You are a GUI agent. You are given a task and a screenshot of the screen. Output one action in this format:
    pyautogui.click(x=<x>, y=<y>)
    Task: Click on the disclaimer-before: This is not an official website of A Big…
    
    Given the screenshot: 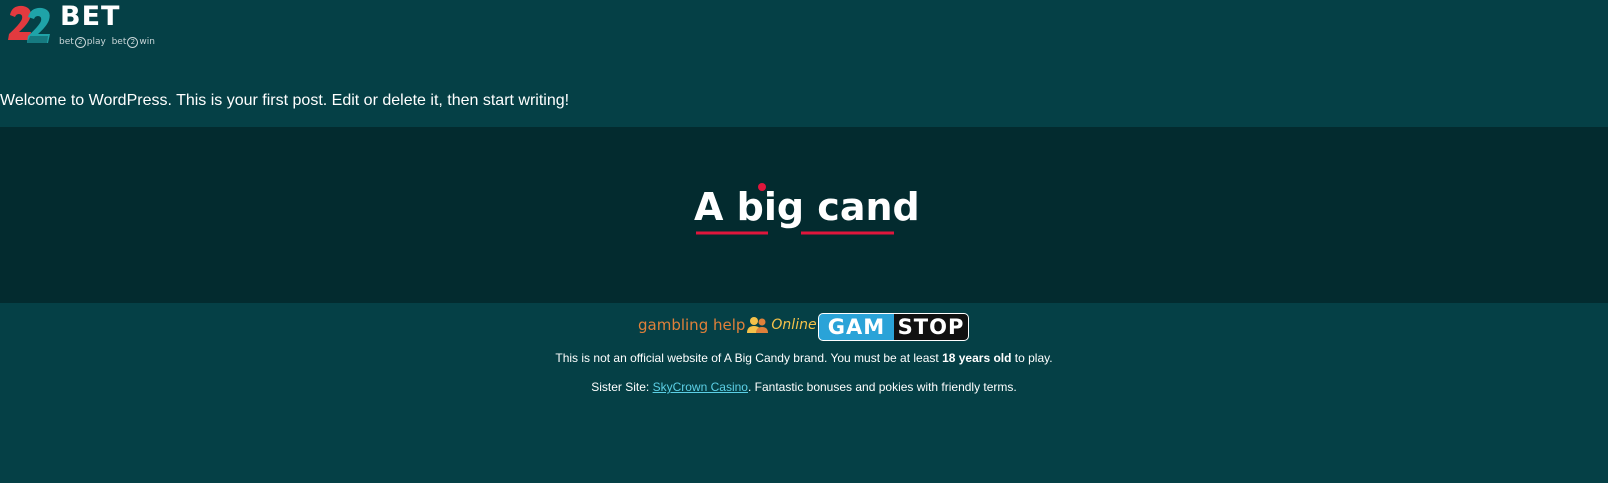 What is the action you would take?
    pyautogui.click(x=749, y=358)
    